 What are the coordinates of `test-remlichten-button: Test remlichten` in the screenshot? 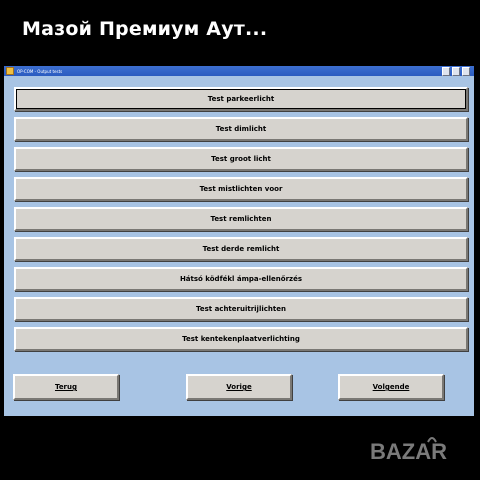 It's located at (241, 219).